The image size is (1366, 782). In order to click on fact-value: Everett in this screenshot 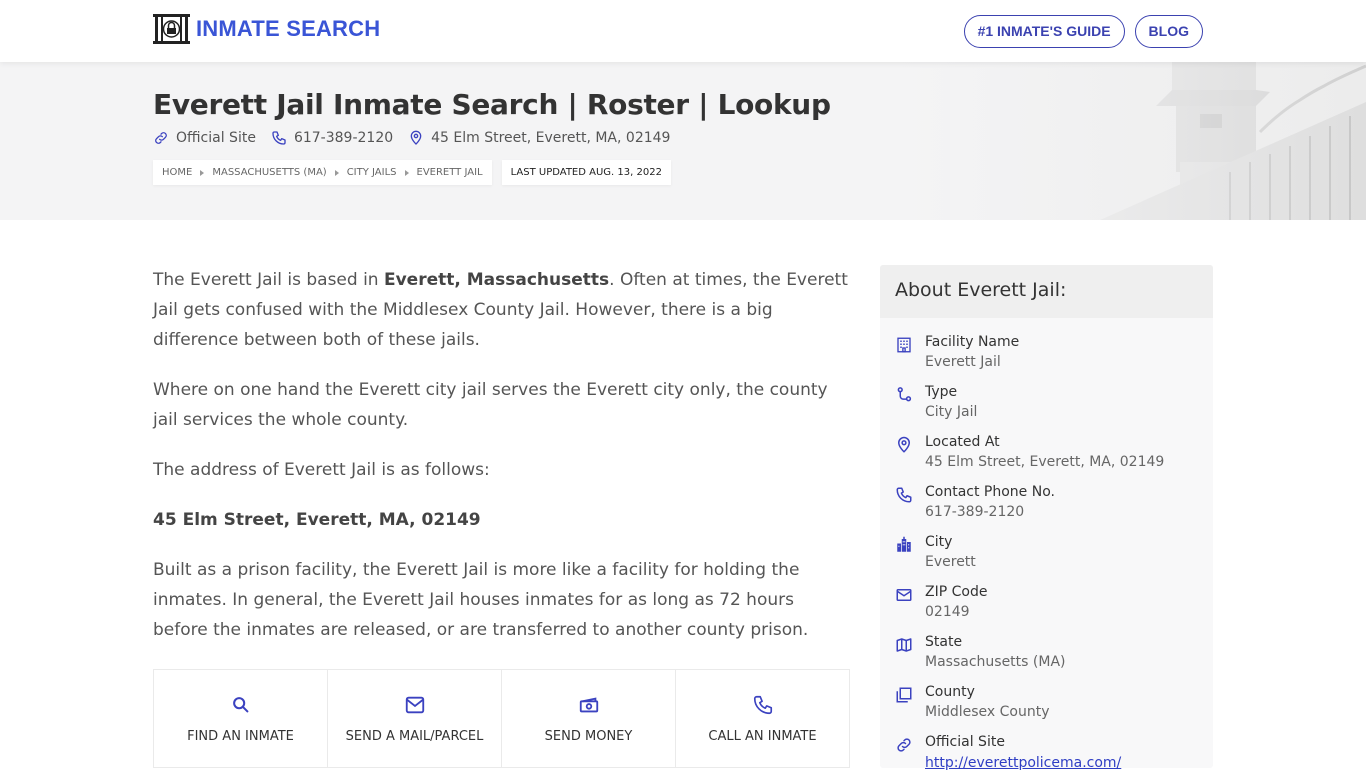, I will do `click(950, 562)`.